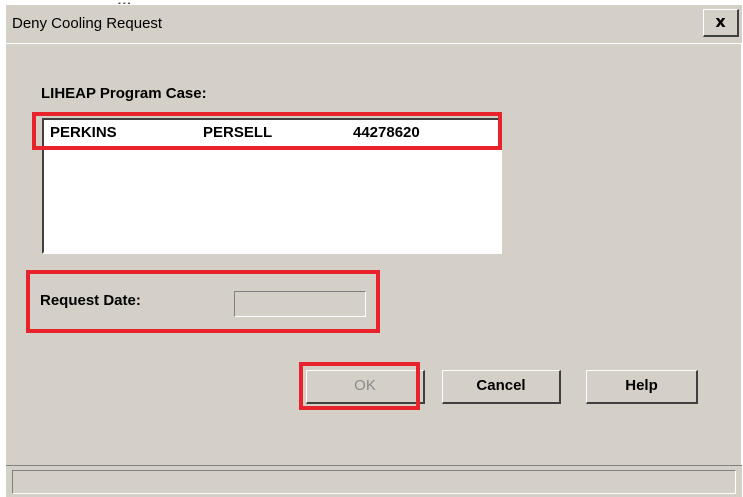 The width and height of the screenshot is (743, 497). I want to click on status-panel, so click(374, 482).